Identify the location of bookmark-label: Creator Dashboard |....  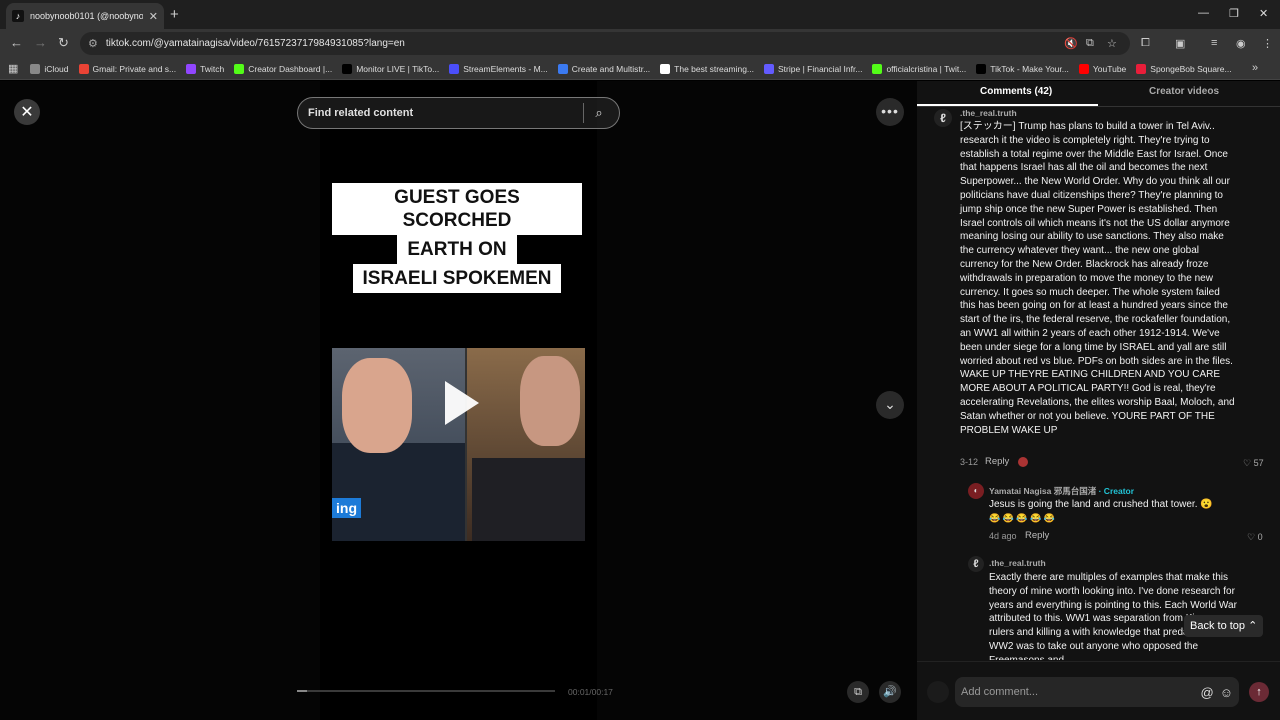
(290, 68).